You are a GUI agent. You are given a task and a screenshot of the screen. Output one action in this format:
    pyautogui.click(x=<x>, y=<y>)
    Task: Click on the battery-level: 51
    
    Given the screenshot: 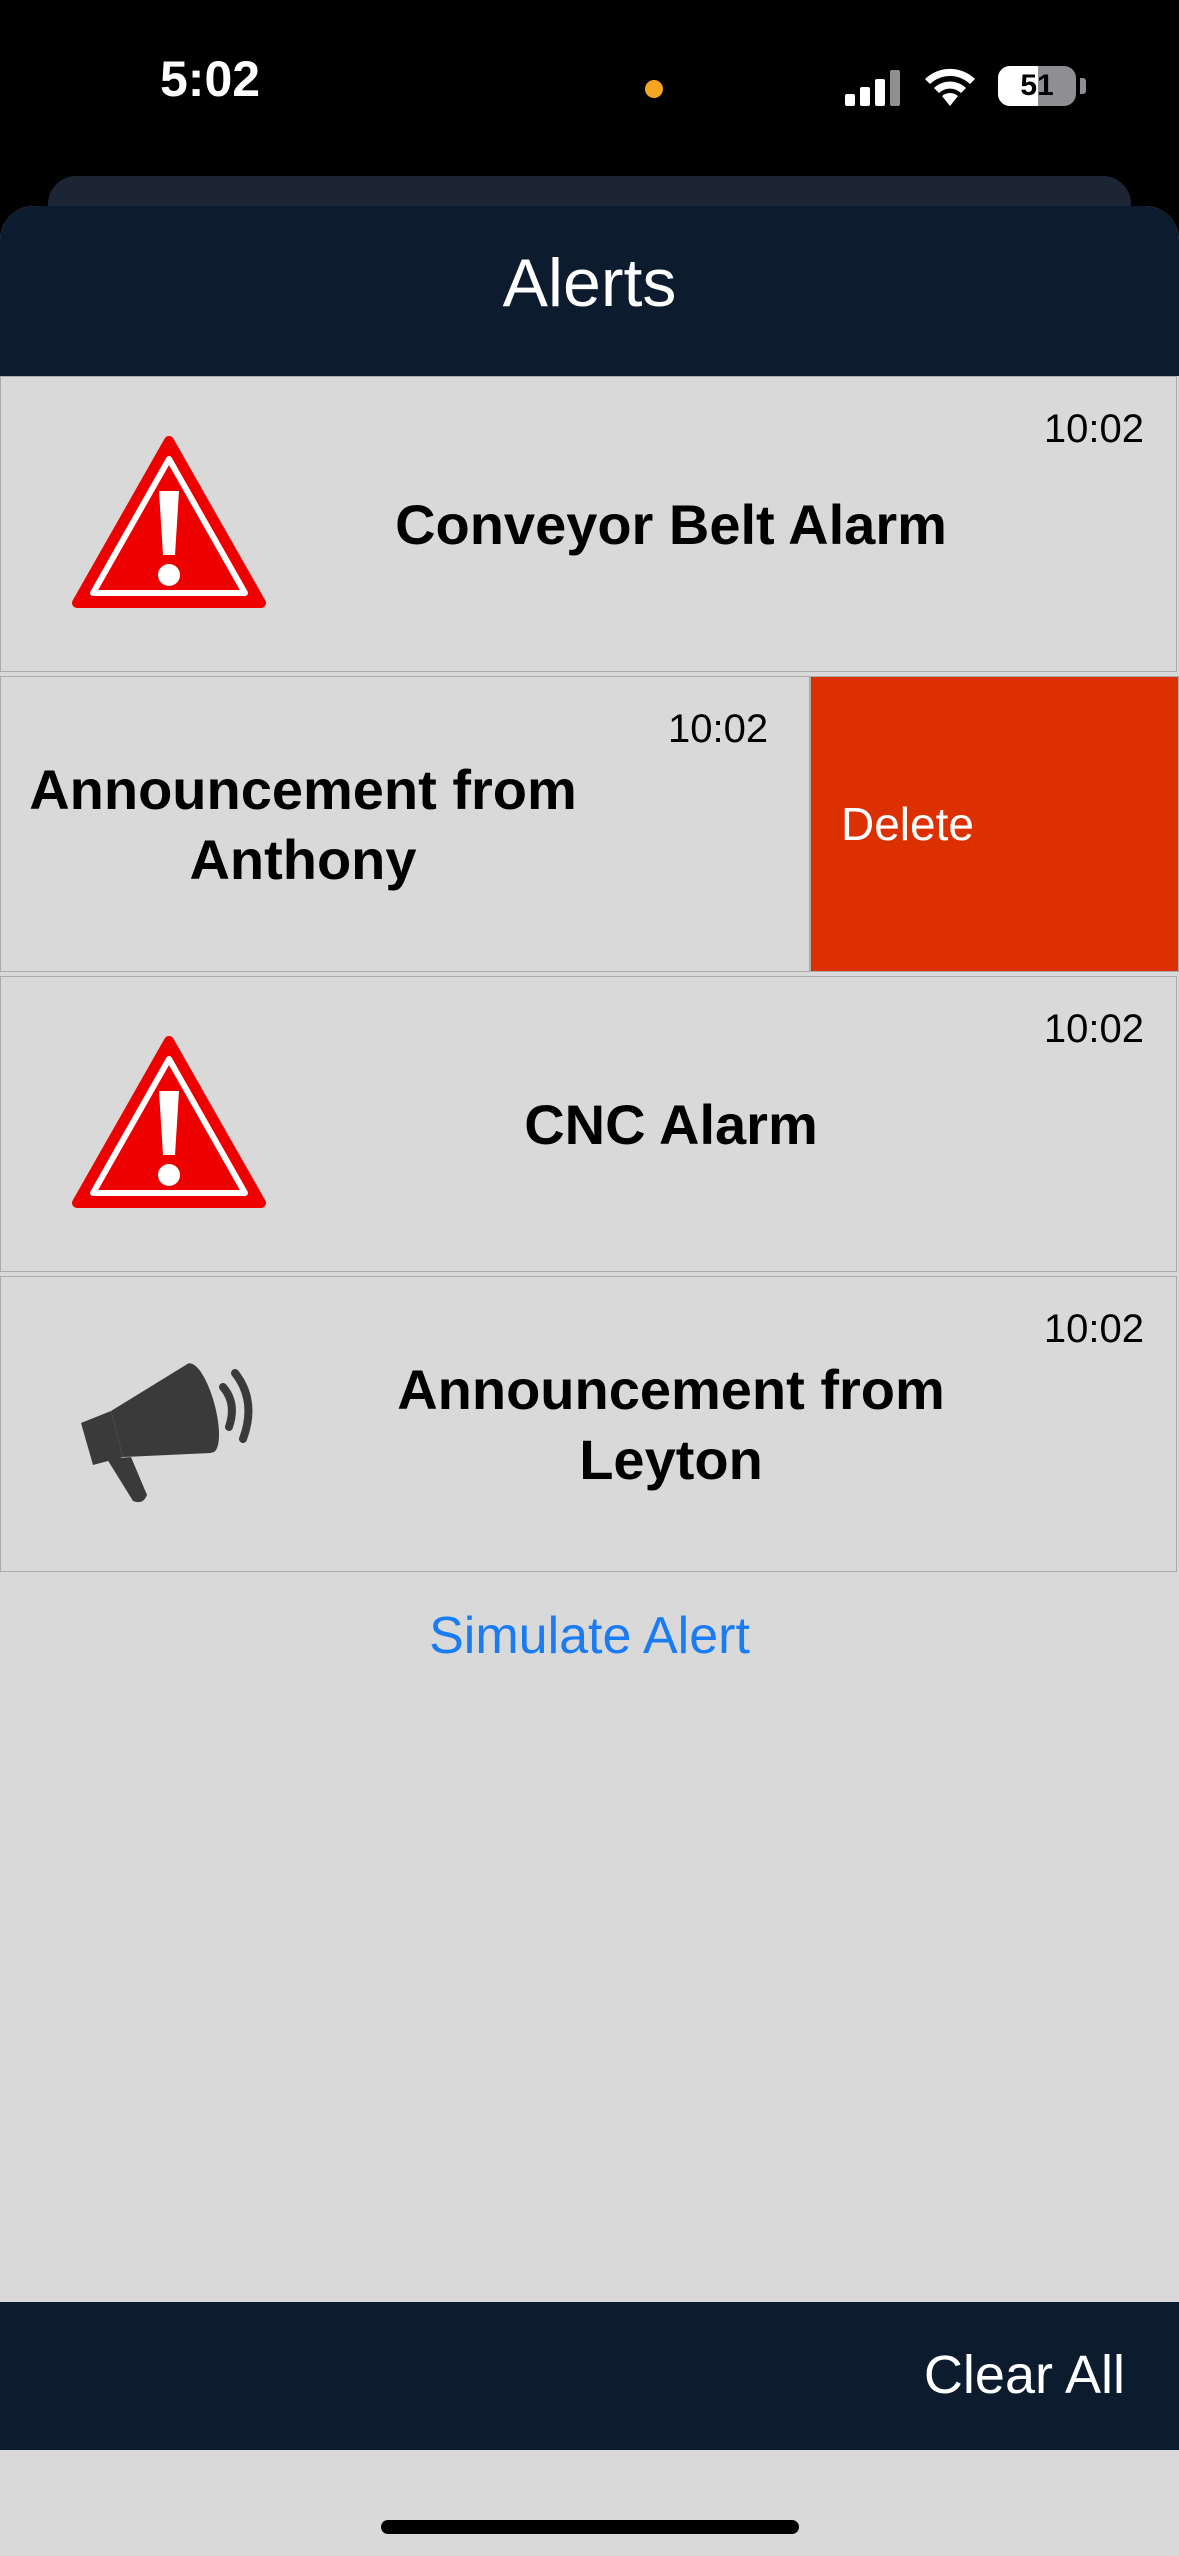 What is the action you would take?
    pyautogui.click(x=1037, y=85)
    